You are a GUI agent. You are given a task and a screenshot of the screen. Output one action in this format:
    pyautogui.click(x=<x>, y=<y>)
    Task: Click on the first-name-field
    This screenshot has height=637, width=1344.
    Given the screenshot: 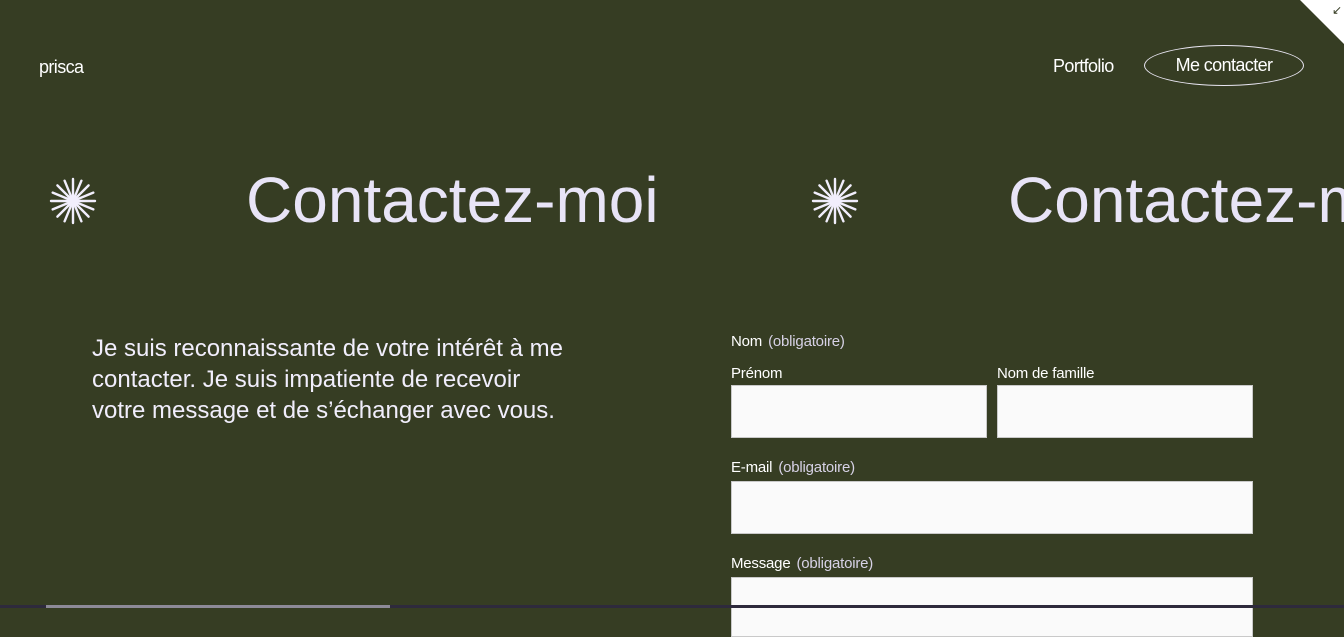 What is the action you would take?
    pyautogui.click(x=859, y=411)
    